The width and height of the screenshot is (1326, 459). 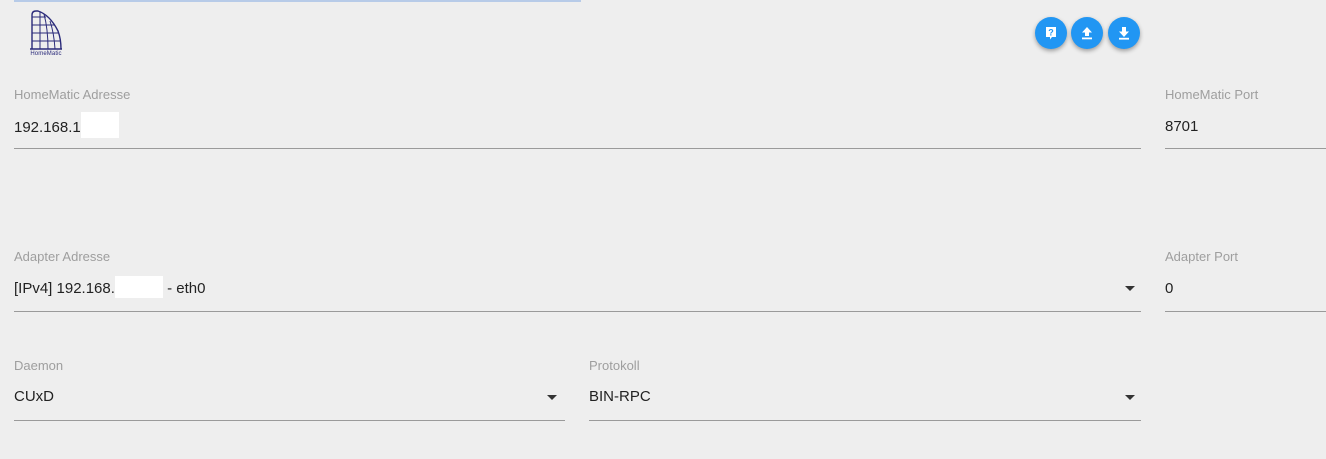 I want to click on protocol-value: BIN-RPC, so click(x=620, y=396).